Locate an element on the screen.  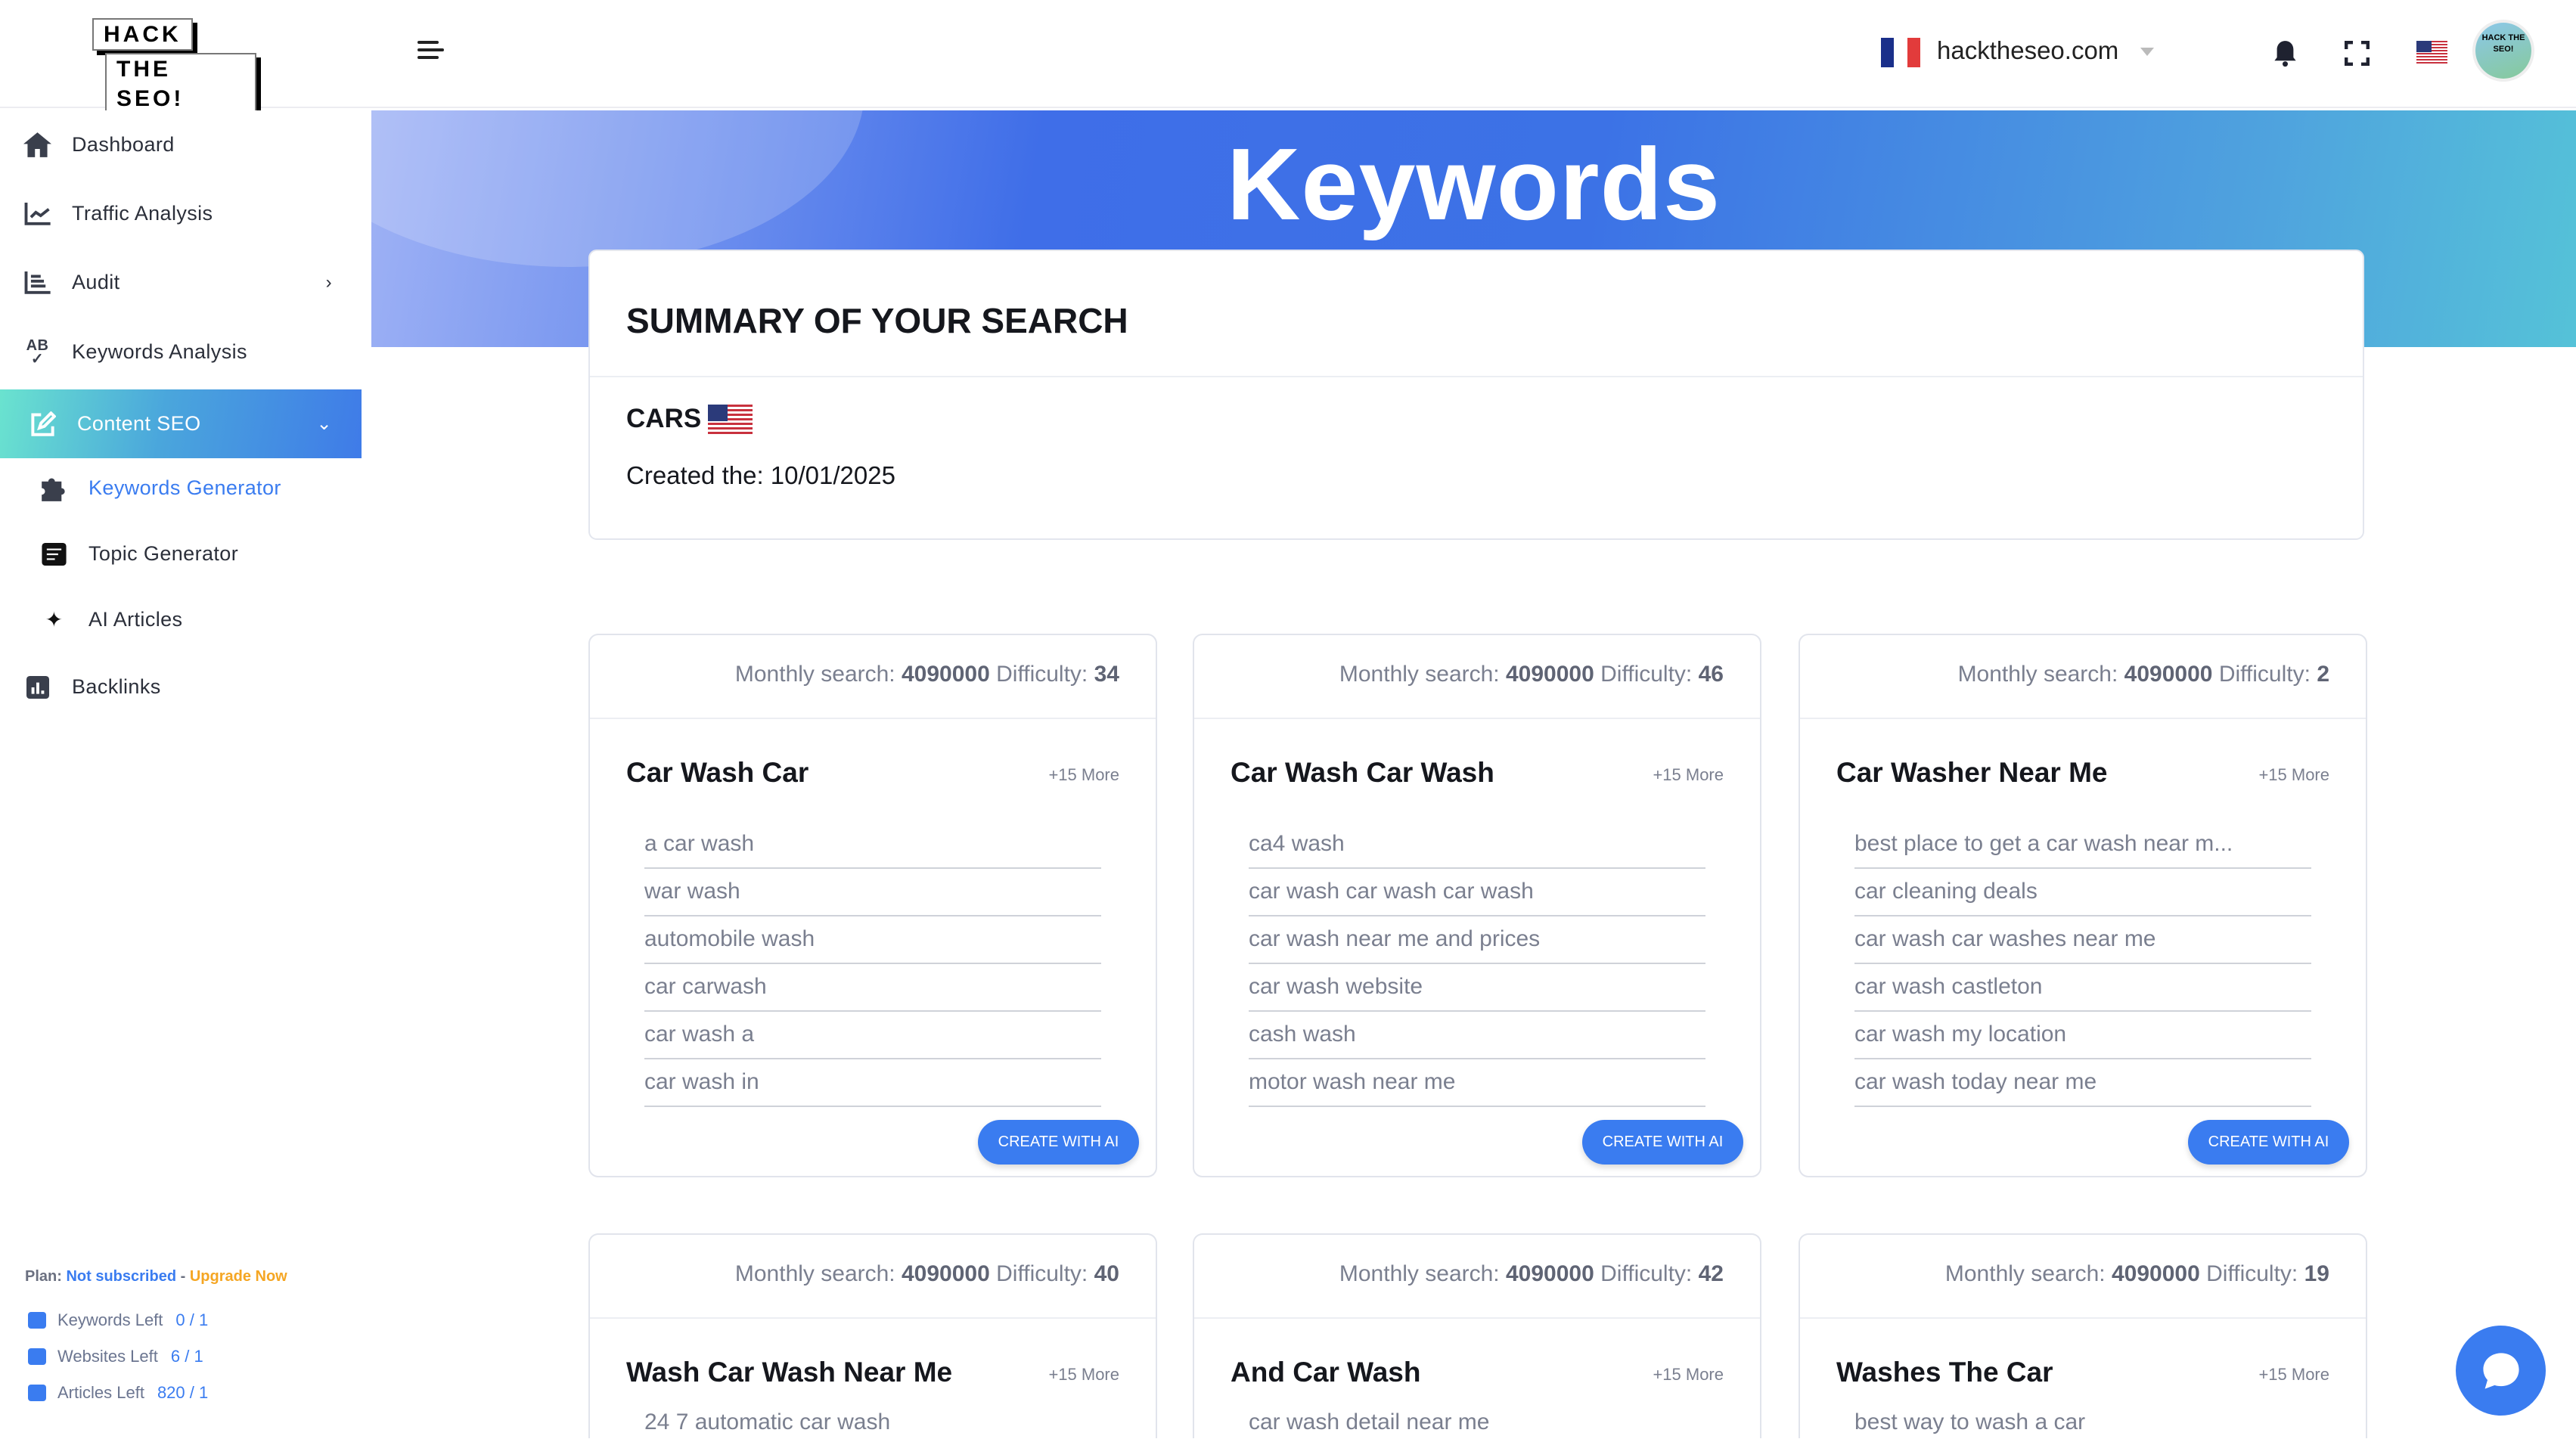
keyword-item: car carwash is located at coordinates (872, 989).